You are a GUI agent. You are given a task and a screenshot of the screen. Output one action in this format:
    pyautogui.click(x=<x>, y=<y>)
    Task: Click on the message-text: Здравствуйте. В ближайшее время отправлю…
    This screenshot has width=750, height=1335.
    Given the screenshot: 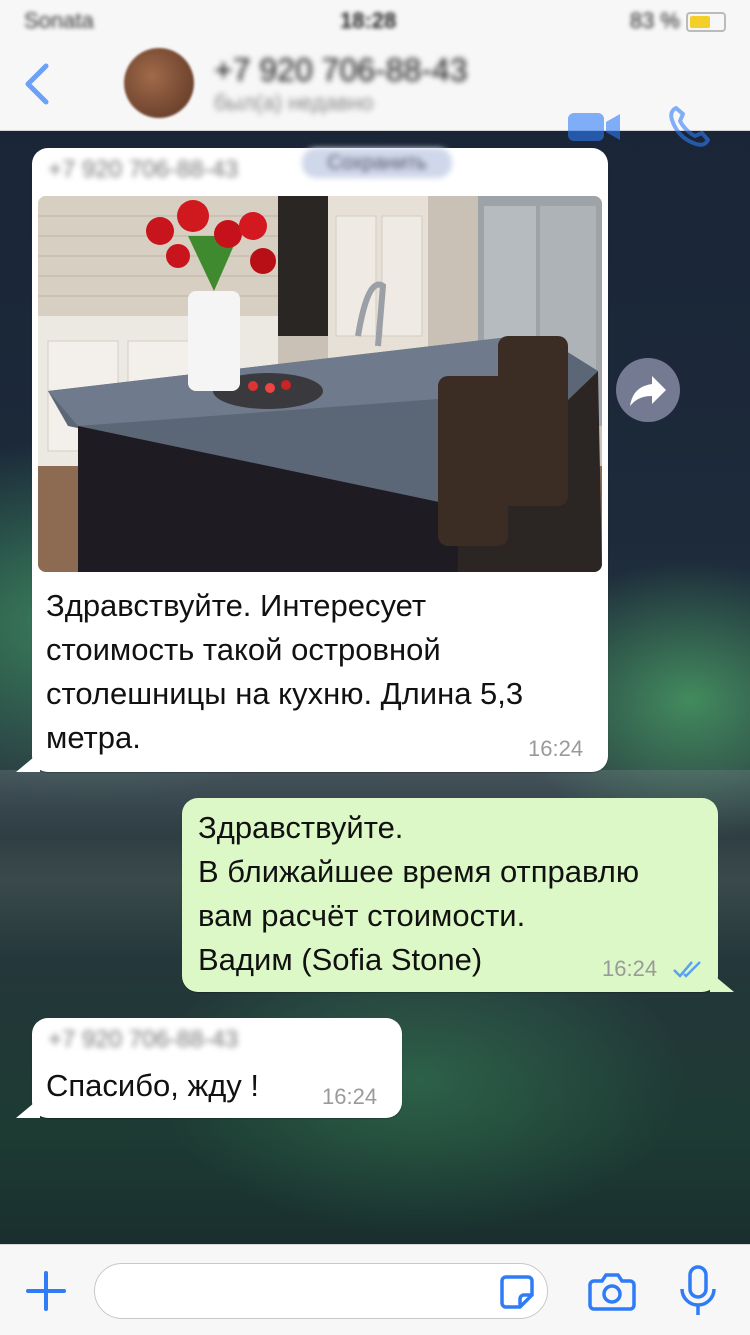 What is the action you would take?
    pyautogui.click(x=419, y=893)
    